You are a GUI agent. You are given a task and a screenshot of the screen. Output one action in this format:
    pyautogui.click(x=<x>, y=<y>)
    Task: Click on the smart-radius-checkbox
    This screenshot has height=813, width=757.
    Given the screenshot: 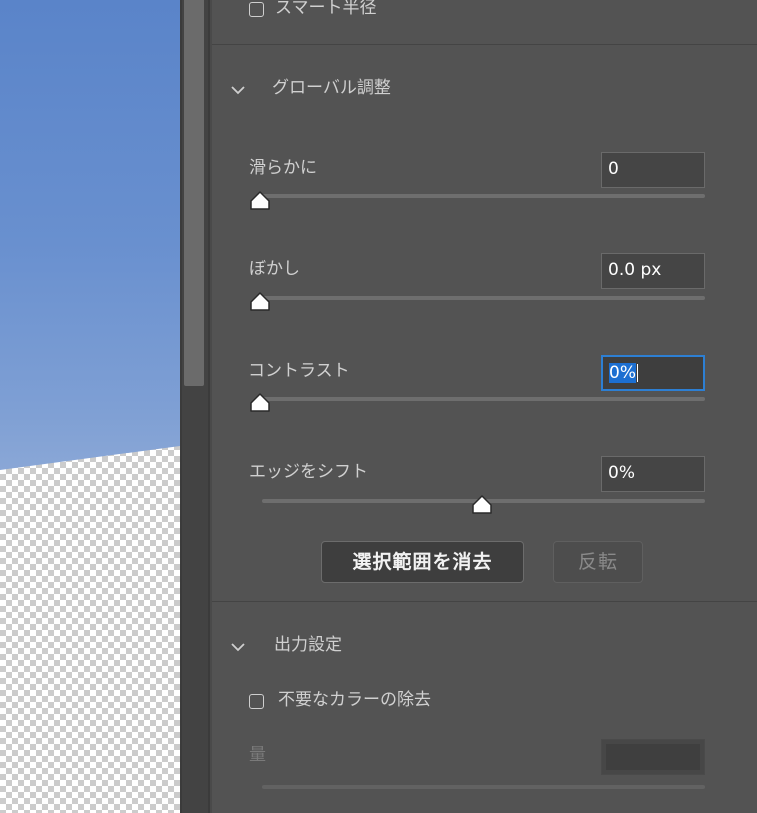 What is the action you would take?
    pyautogui.click(x=256, y=9)
    